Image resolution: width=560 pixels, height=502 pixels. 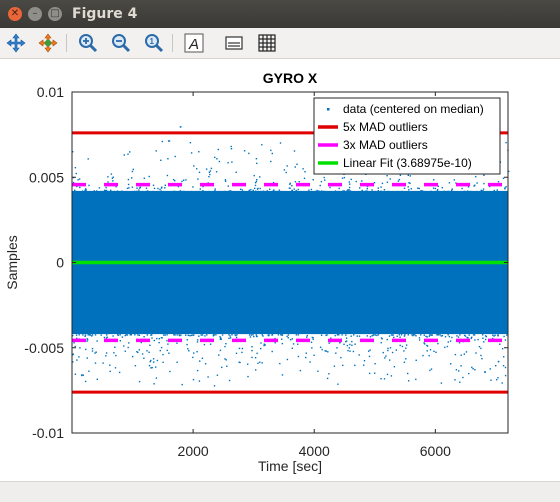 What do you see at coordinates (35, 14) in the screenshot?
I see `minimize-button: –` at bounding box center [35, 14].